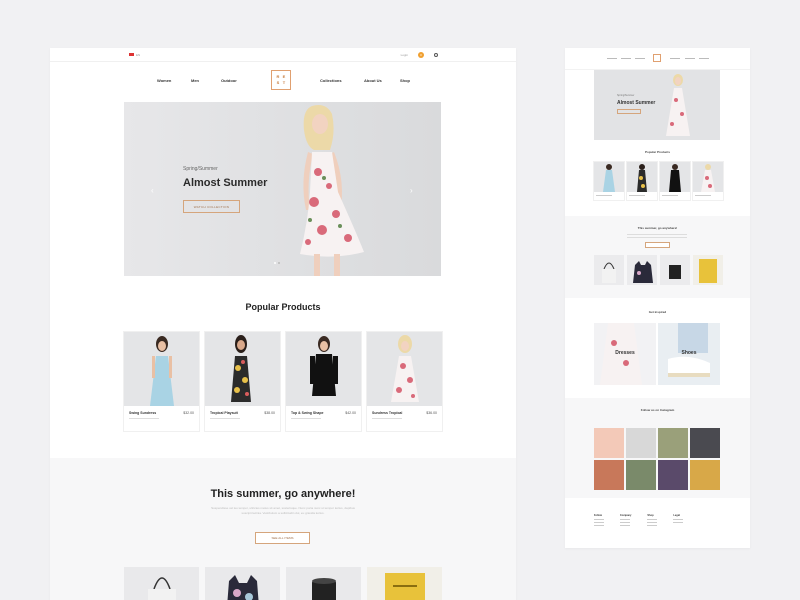  What do you see at coordinates (269, 413) in the screenshot?
I see `product-price: $38.00` at bounding box center [269, 413].